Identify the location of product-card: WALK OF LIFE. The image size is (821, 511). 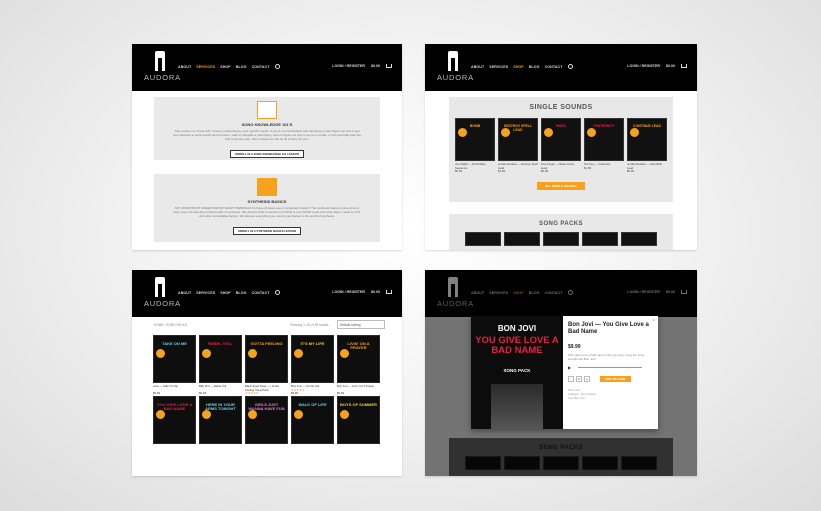
(312, 426).